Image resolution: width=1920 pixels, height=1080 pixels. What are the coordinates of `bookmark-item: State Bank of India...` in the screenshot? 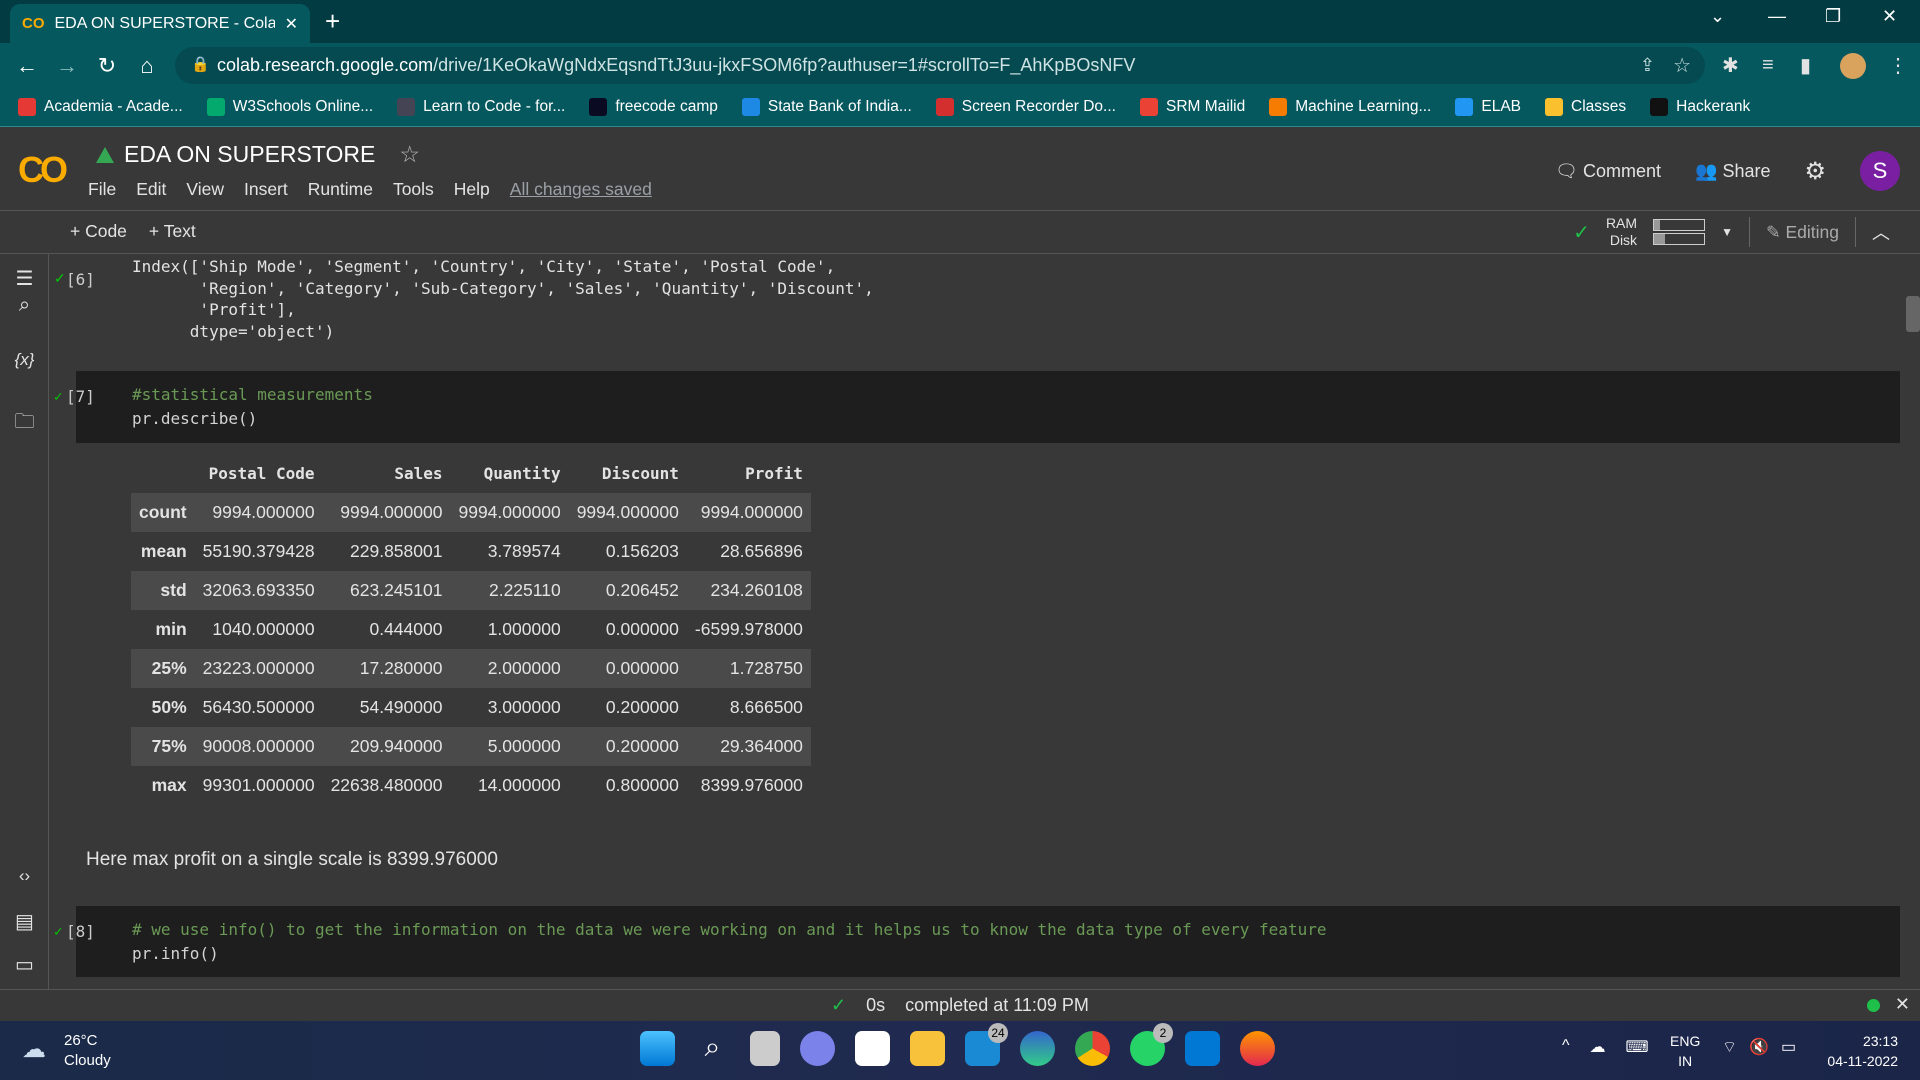 It's located at (826, 107).